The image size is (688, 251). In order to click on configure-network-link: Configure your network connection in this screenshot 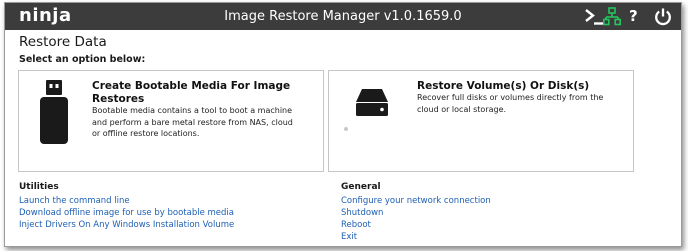, I will do `click(416, 201)`.